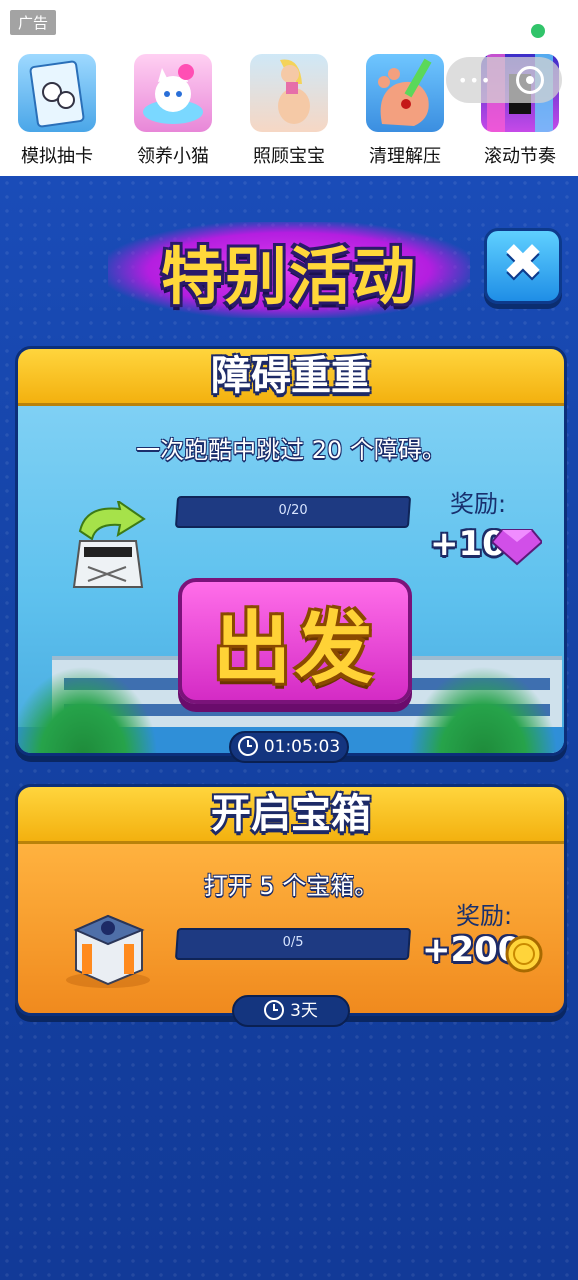 Image resolution: width=578 pixels, height=1280 pixels. I want to click on task-progress-text: 0/5, so click(293, 942).